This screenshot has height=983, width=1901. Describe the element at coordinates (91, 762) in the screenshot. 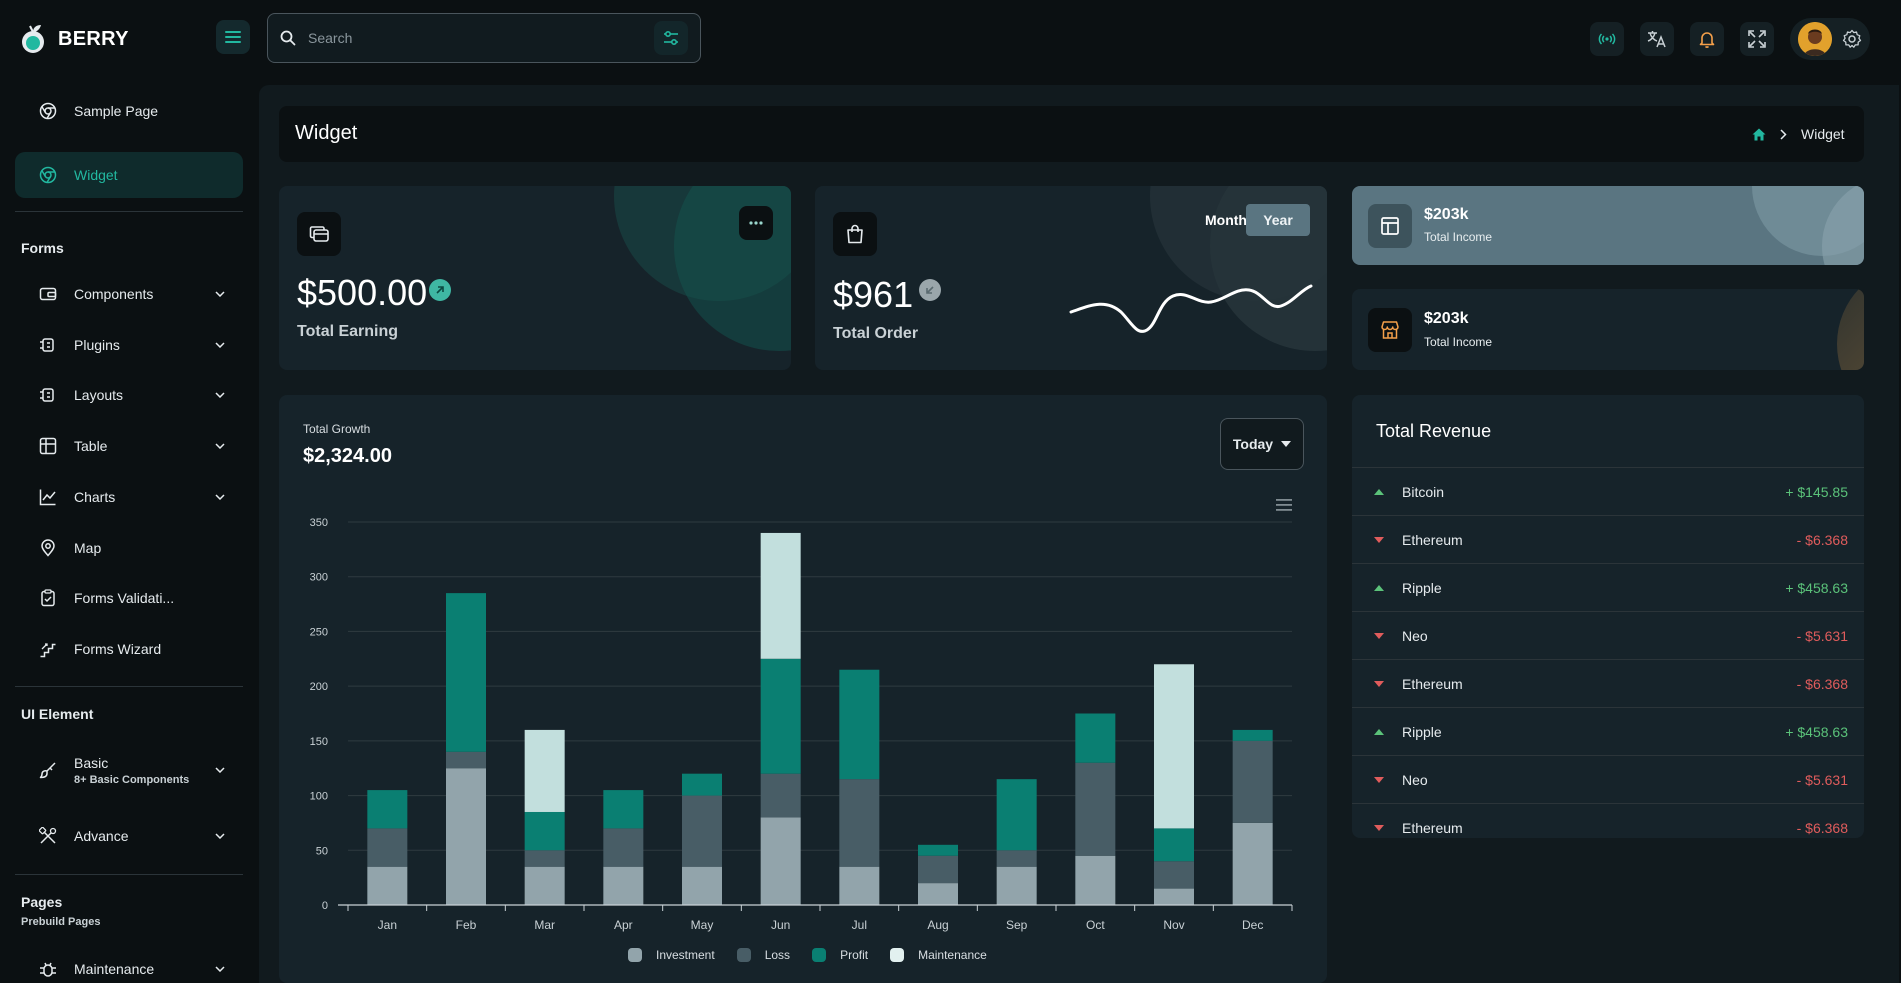

I see `sidebar-item-label: Basic` at that location.